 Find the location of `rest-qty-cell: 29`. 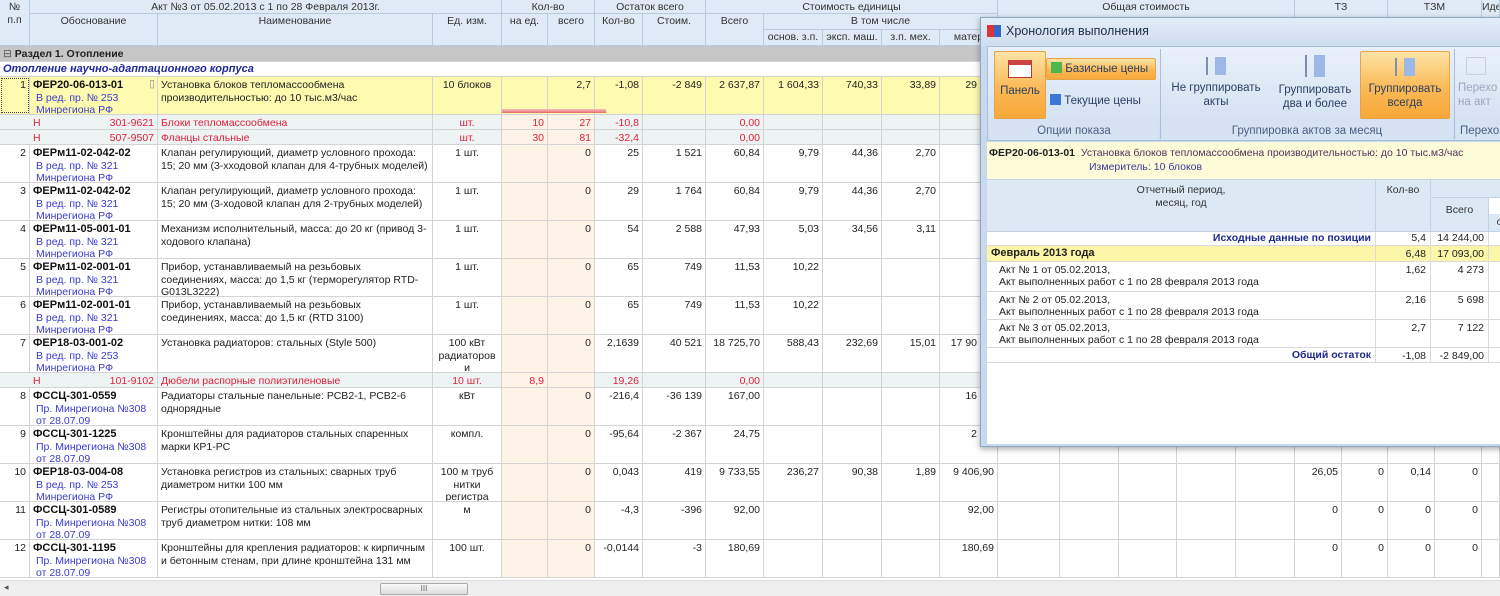

rest-qty-cell: 29 is located at coordinates (619, 201).